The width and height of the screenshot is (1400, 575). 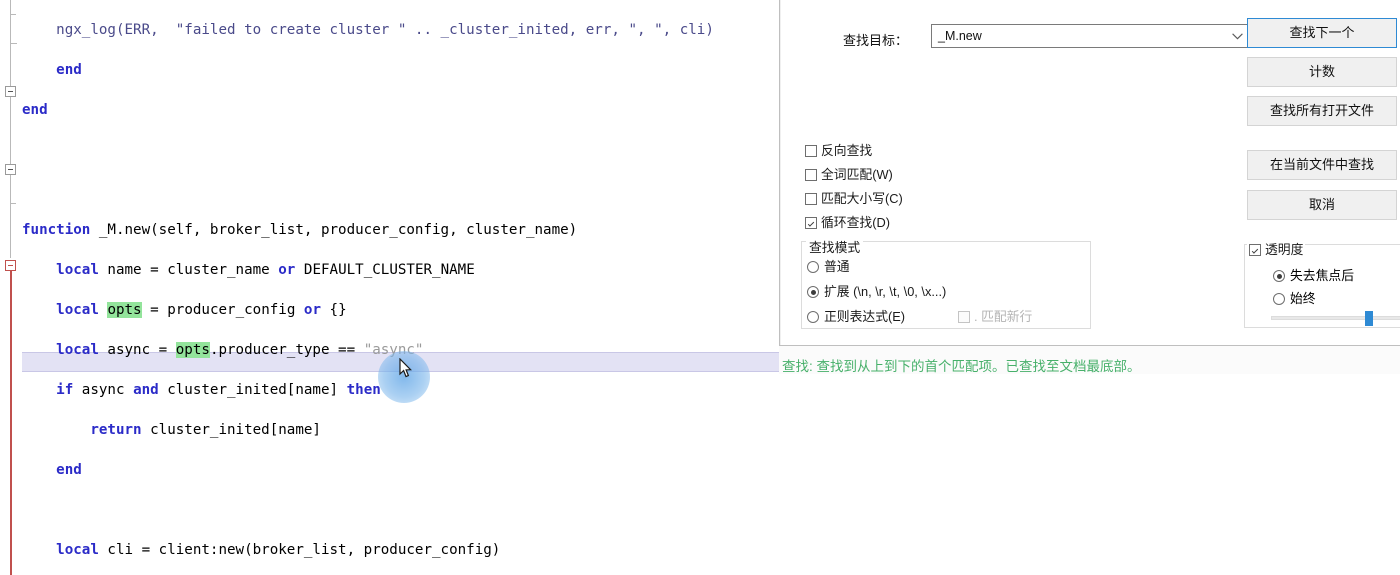 I want to click on chevron-down-icon, so click(x=1237, y=36).